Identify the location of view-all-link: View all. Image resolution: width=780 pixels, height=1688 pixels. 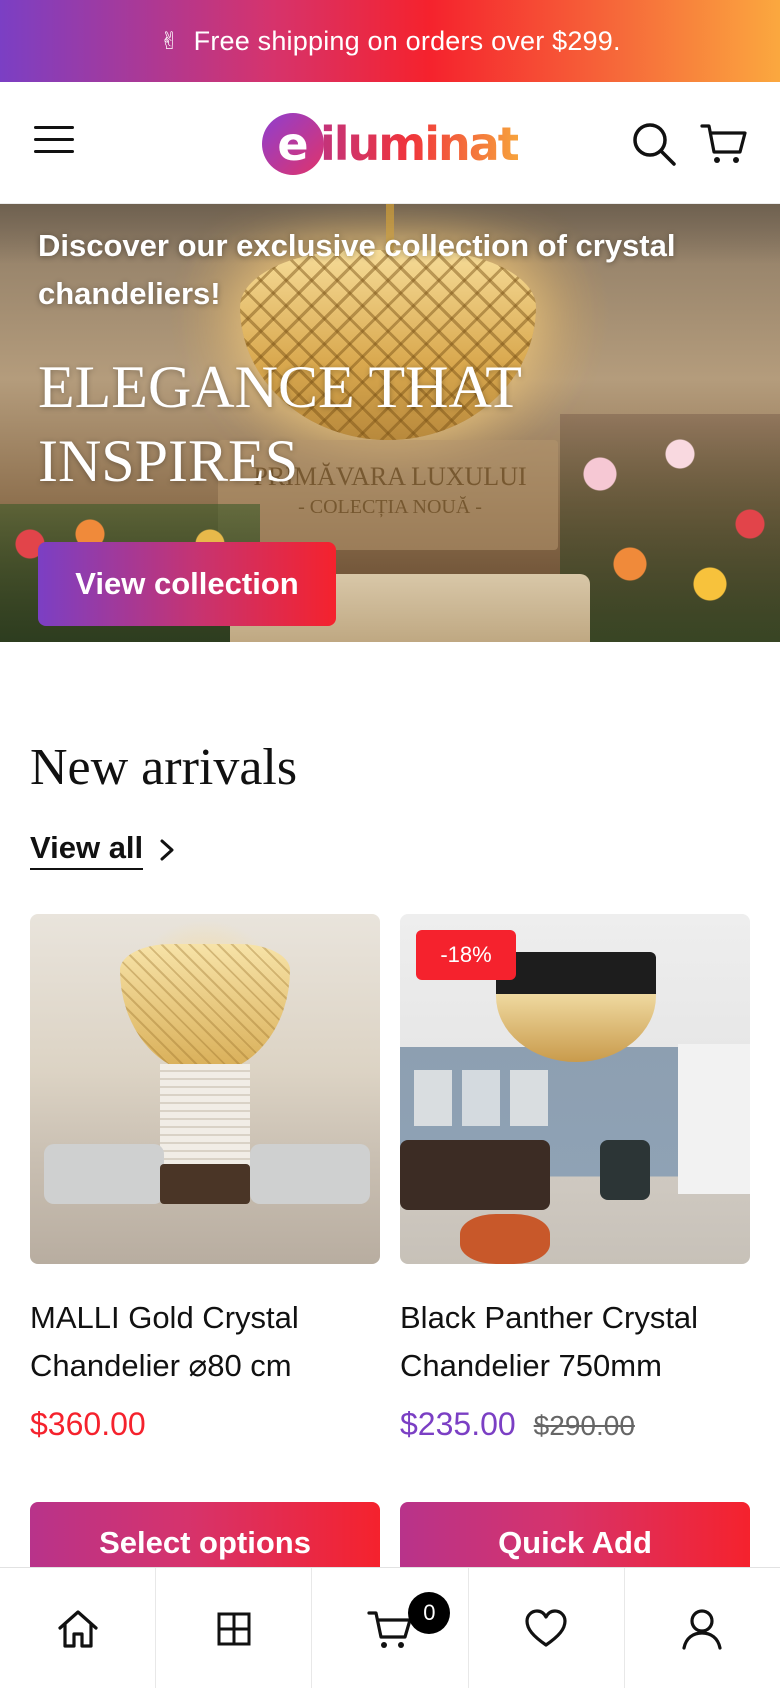
(102, 850).